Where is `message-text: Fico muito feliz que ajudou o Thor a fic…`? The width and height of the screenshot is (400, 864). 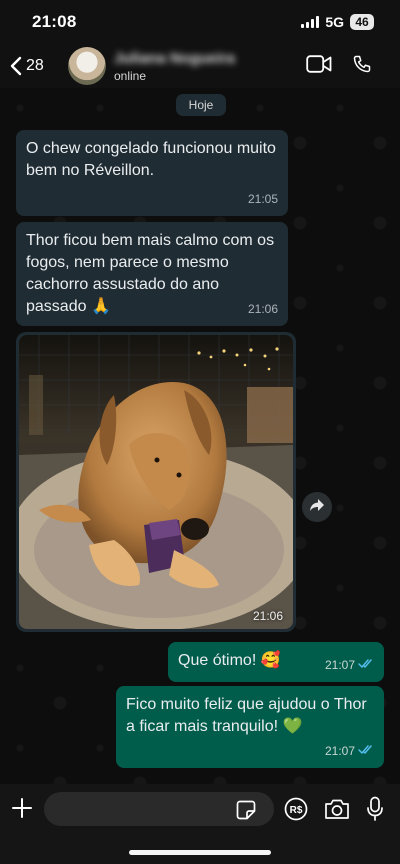
message-text: Fico muito feliz que ajudou o Thor a fic… is located at coordinates (246, 715).